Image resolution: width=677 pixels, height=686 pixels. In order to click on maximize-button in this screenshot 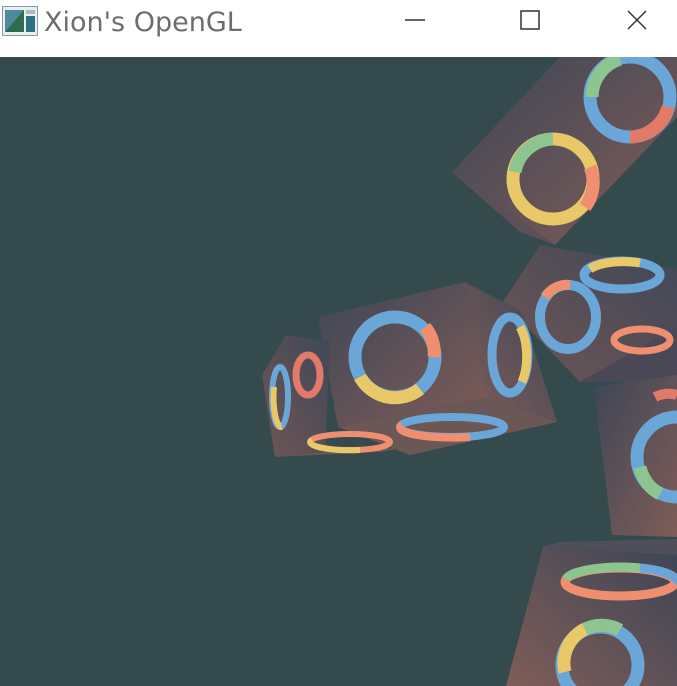, I will do `click(530, 22)`.